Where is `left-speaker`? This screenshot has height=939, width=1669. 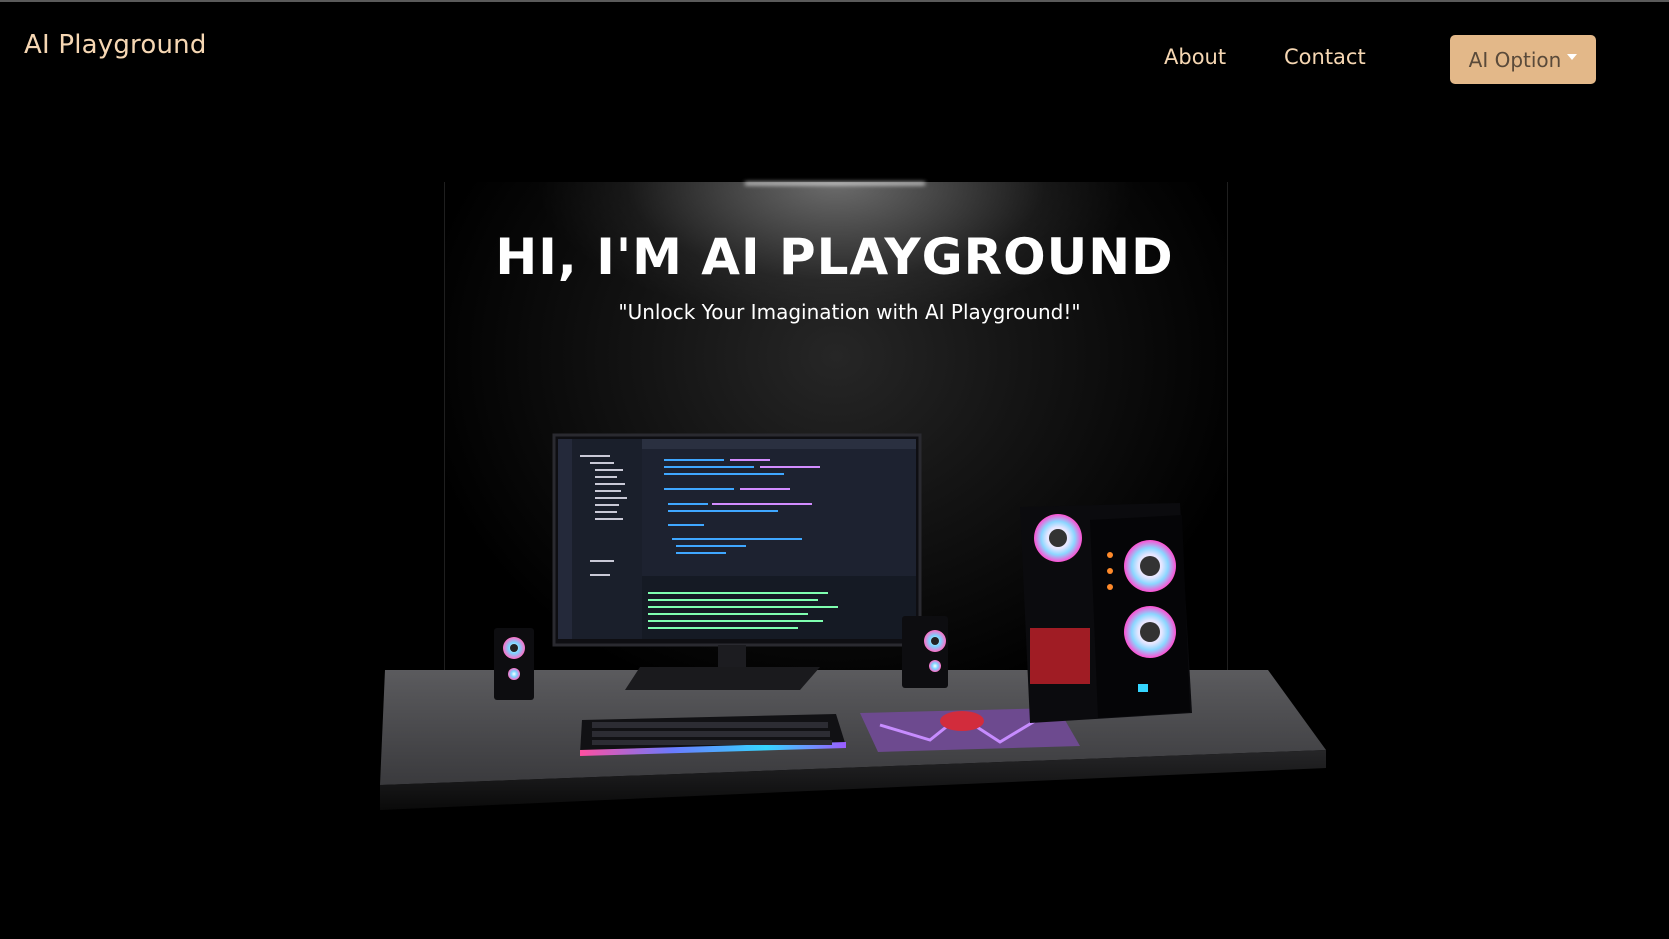 left-speaker is located at coordinates (514, 664).